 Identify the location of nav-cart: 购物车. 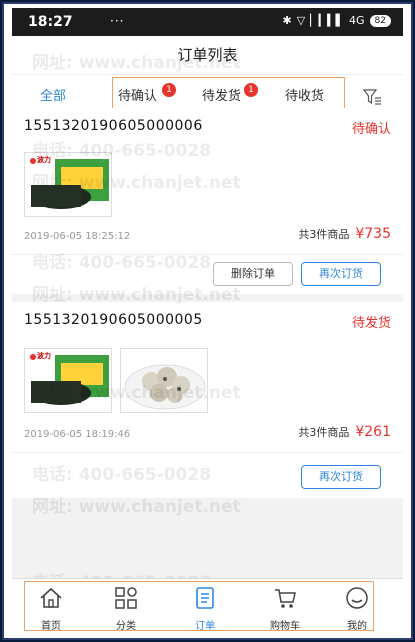
(285, 608).